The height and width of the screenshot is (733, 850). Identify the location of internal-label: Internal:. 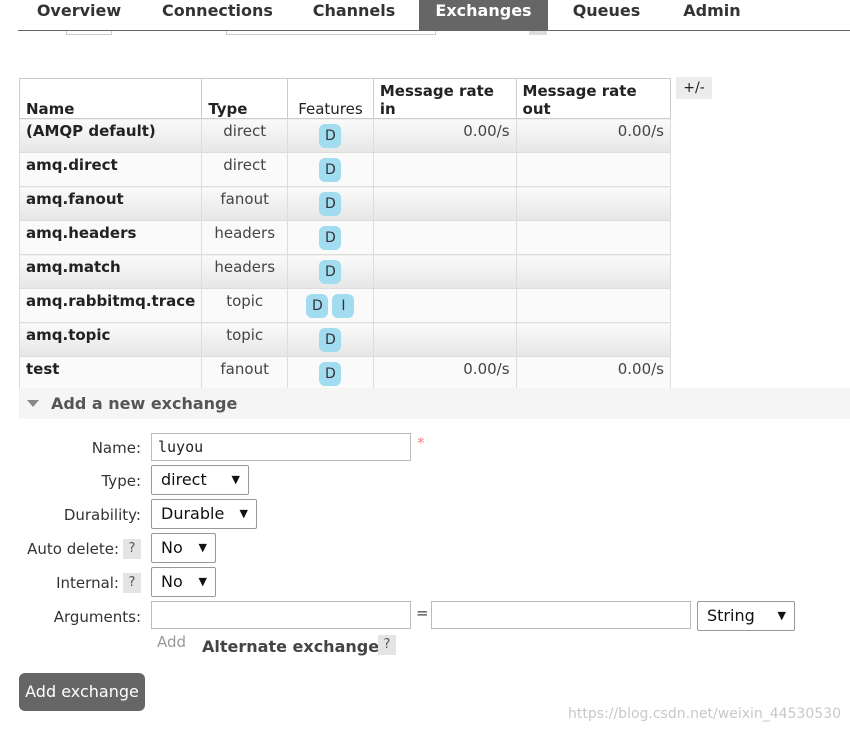
(87, 583).